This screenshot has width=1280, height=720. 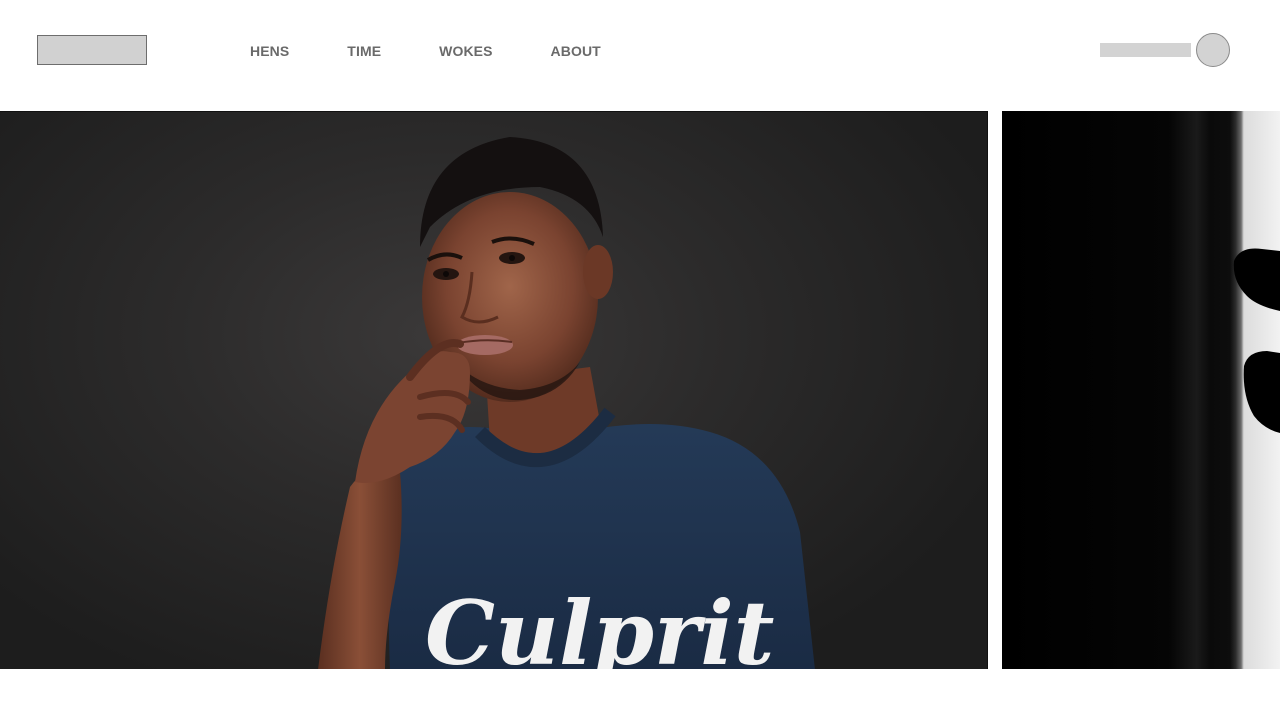 I want to click on nav-link-time: TIME, so click(x=364, y=51).